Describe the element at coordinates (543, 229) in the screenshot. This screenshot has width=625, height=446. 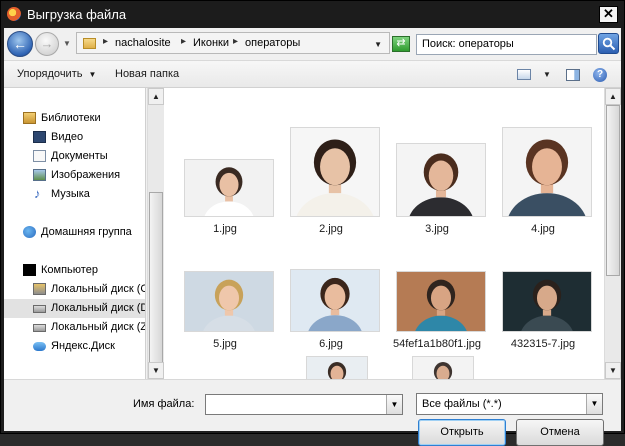
I see `file-name: 4.jpg` at that location.